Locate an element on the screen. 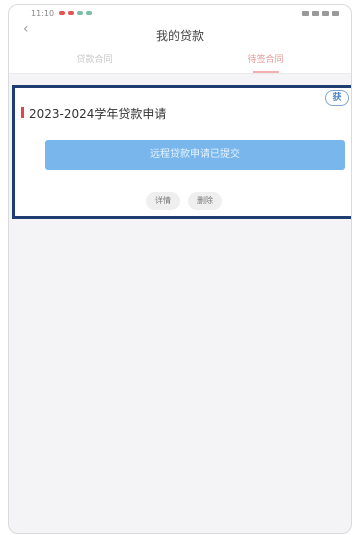 The width and height of the screenshot is (360, 535). wifi-icon is located at coordinates (315, 13).